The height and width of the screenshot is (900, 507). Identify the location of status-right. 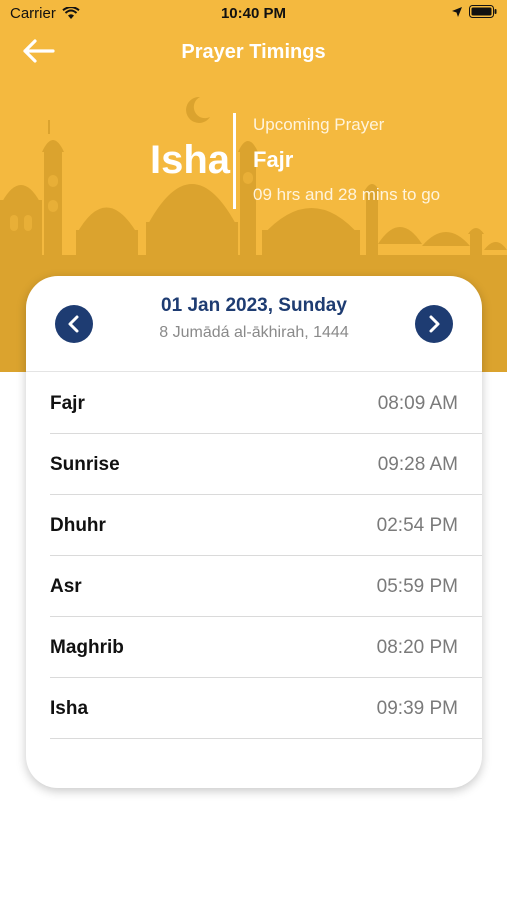
(474, 11).